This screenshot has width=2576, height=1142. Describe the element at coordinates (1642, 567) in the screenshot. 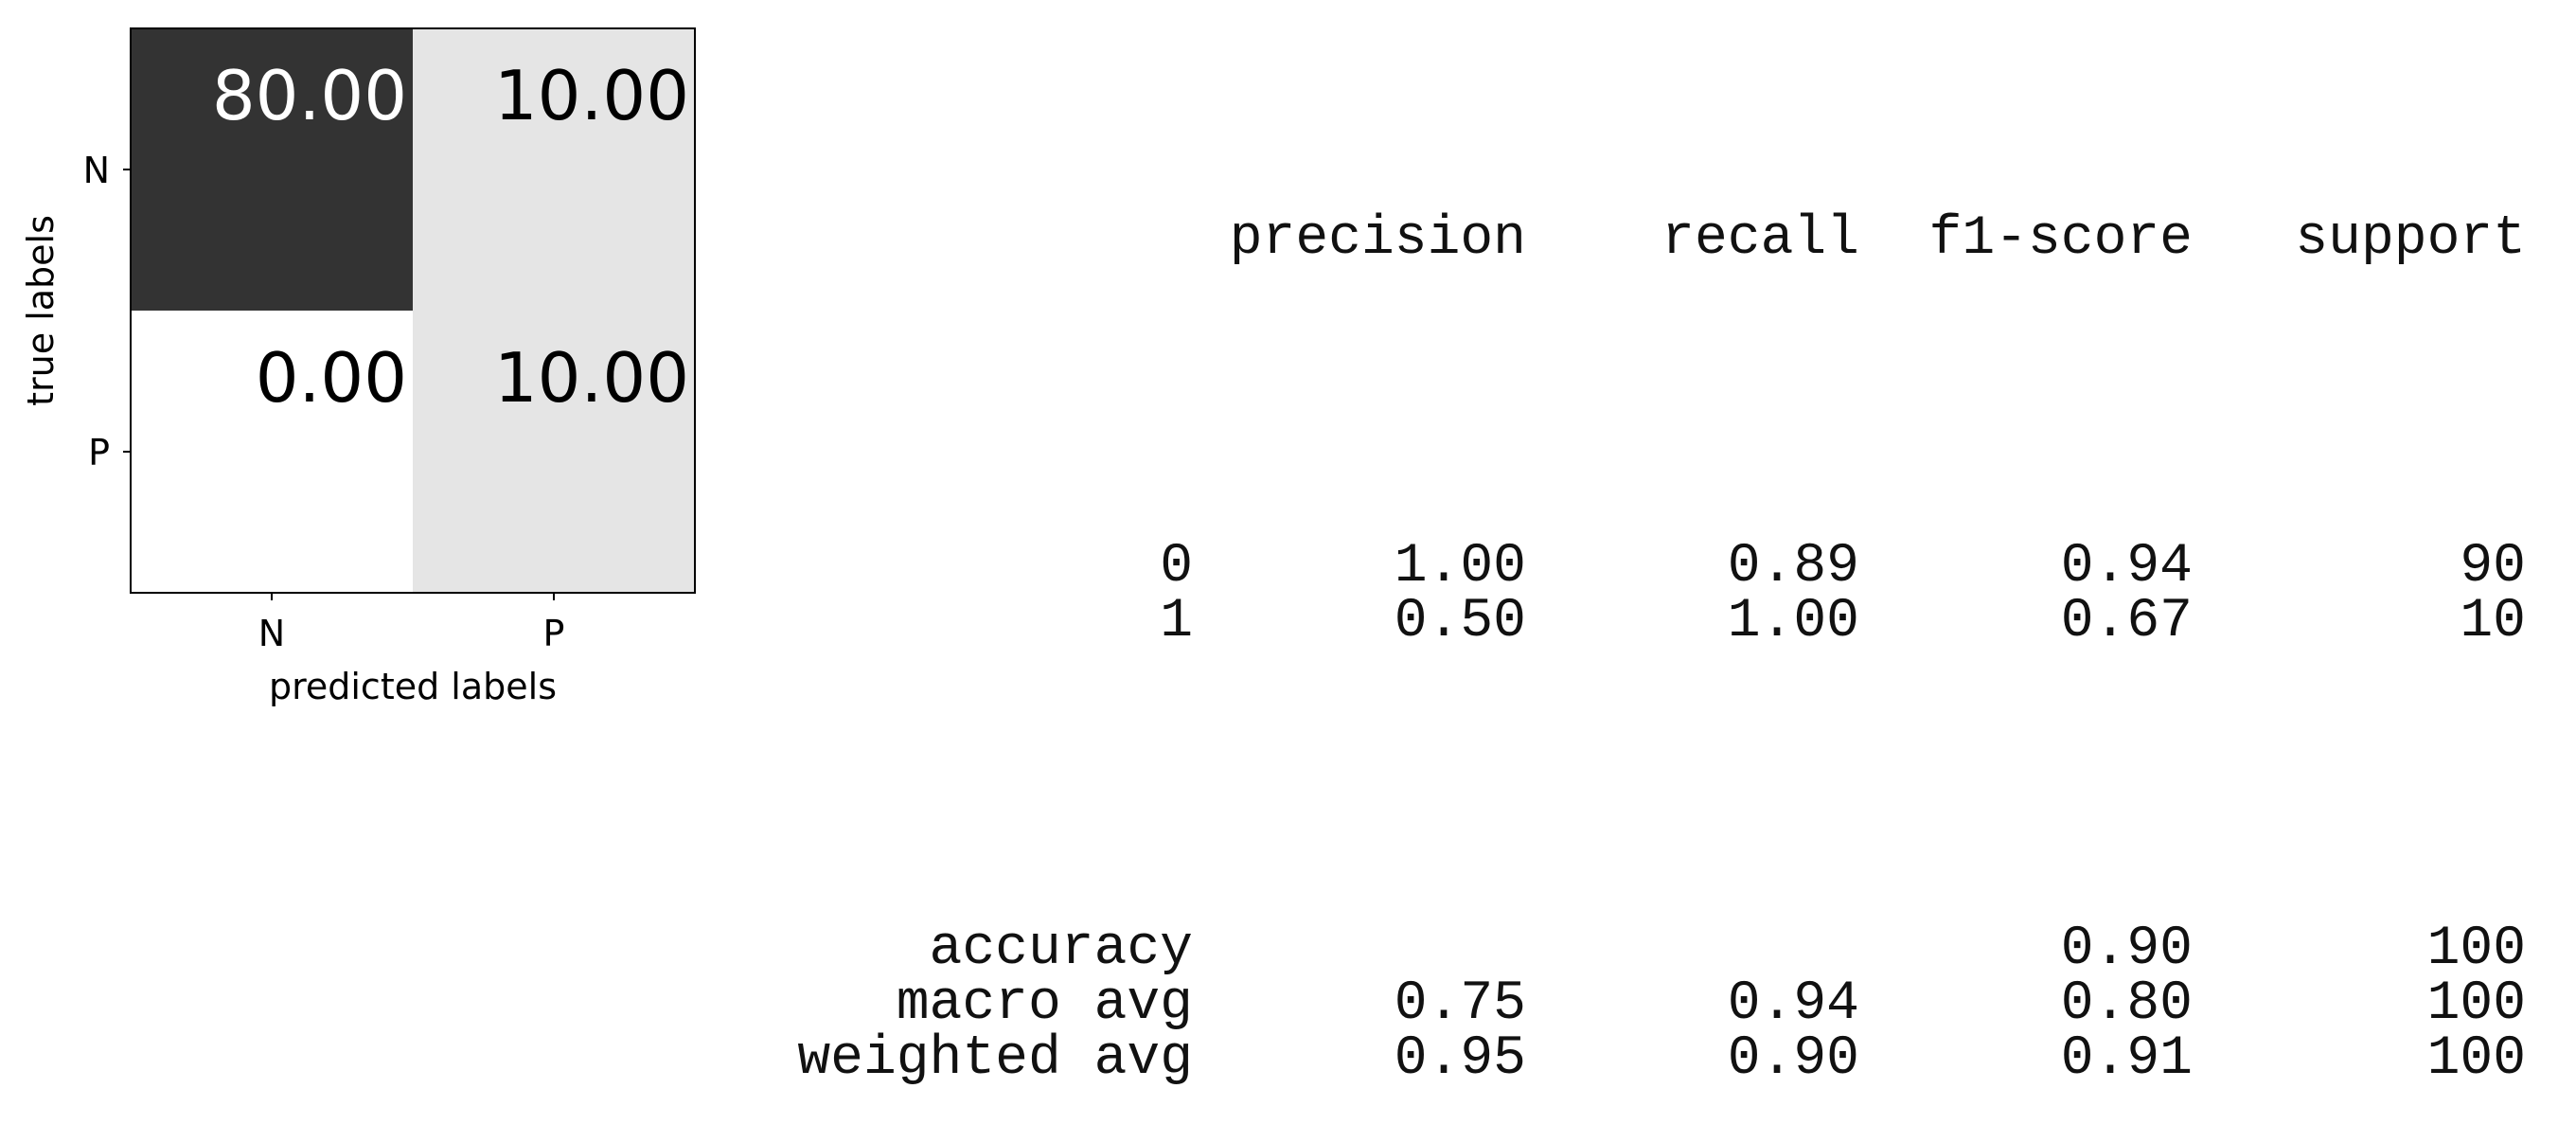

I see `class-row: 0 1.00 0.89 0.94 90` at that location.